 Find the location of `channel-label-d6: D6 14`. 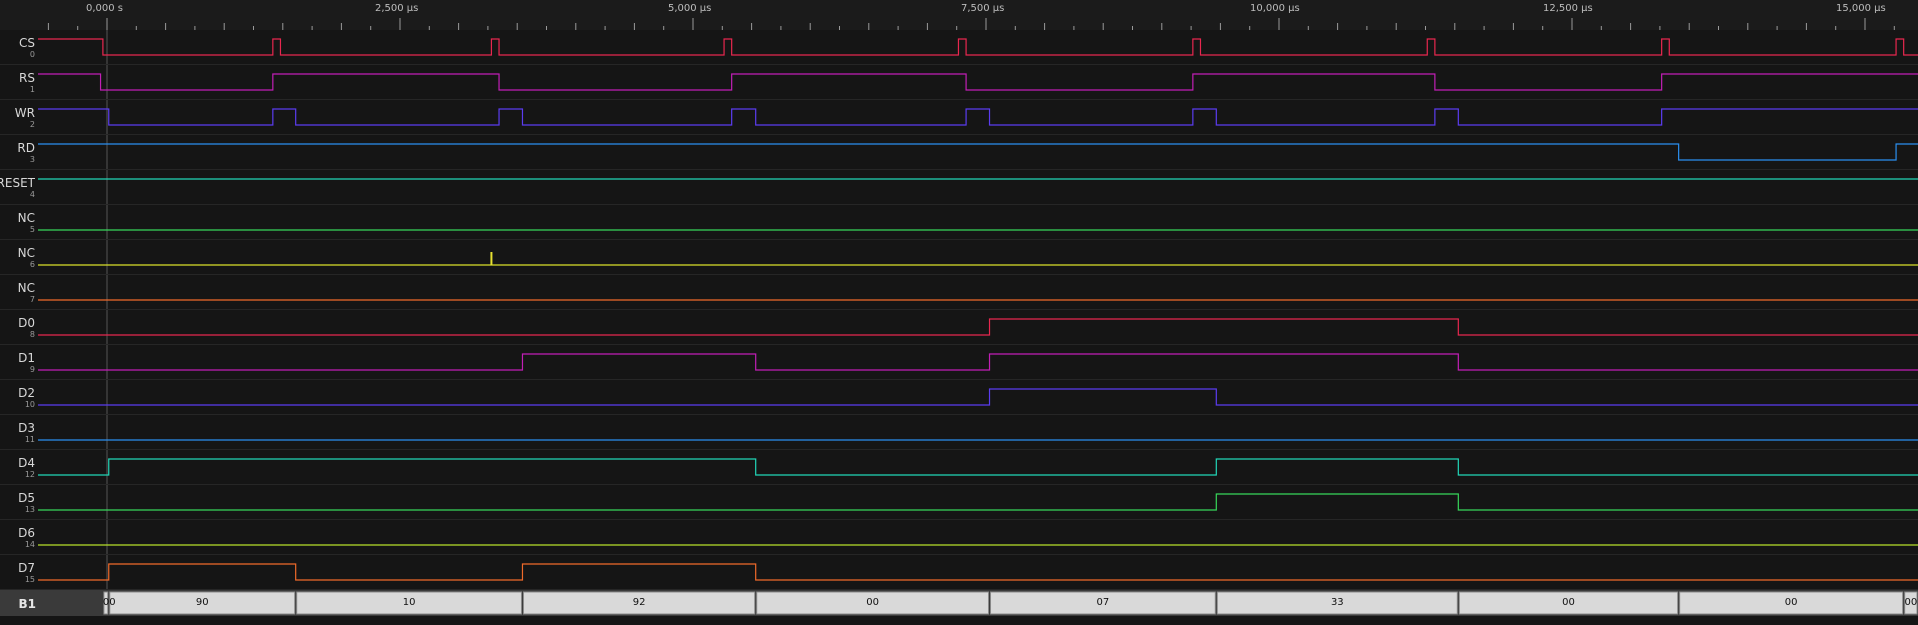

channel-label-d6: D6 14 is located at coordinates (18, 537).